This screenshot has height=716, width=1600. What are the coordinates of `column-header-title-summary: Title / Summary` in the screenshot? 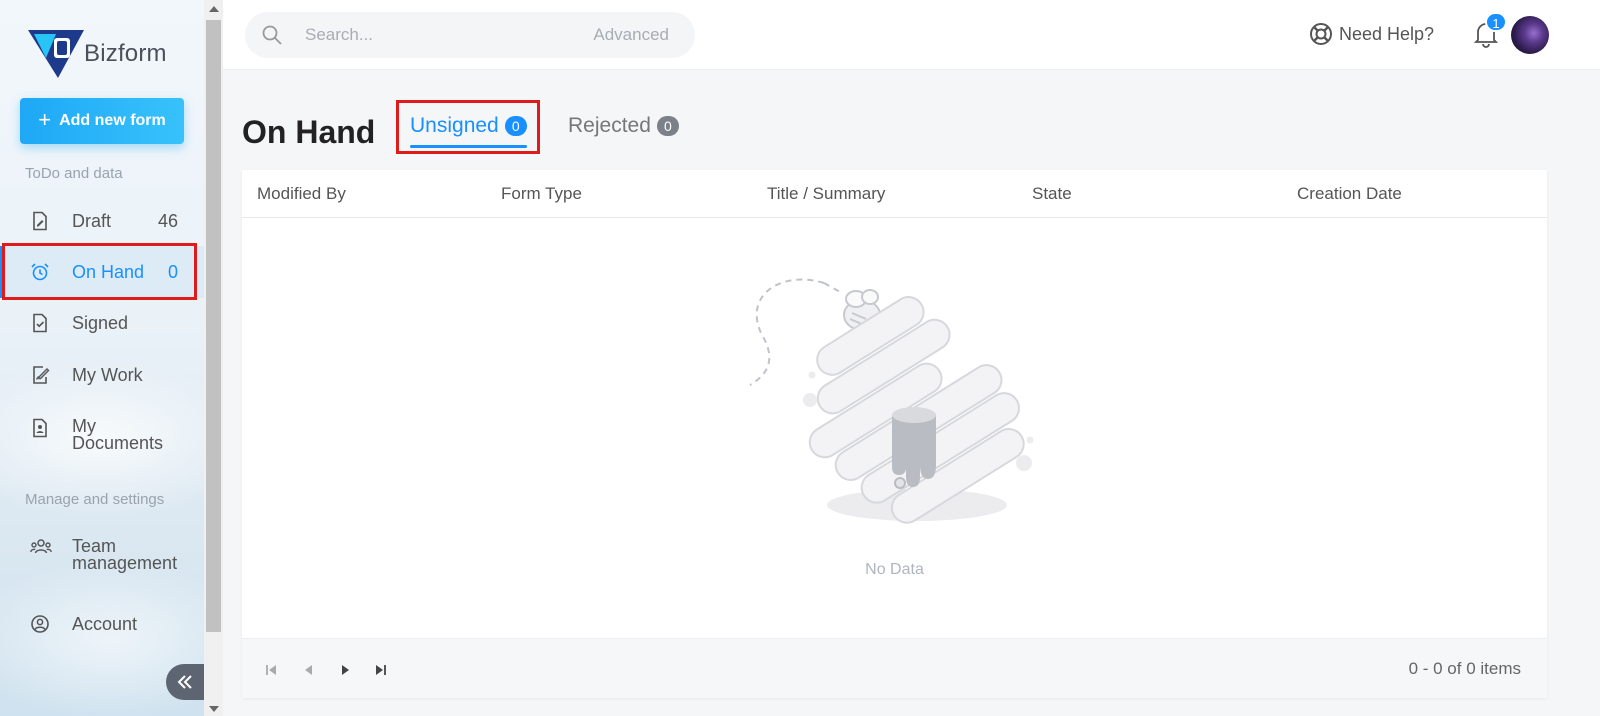 It's located at (826, 194).